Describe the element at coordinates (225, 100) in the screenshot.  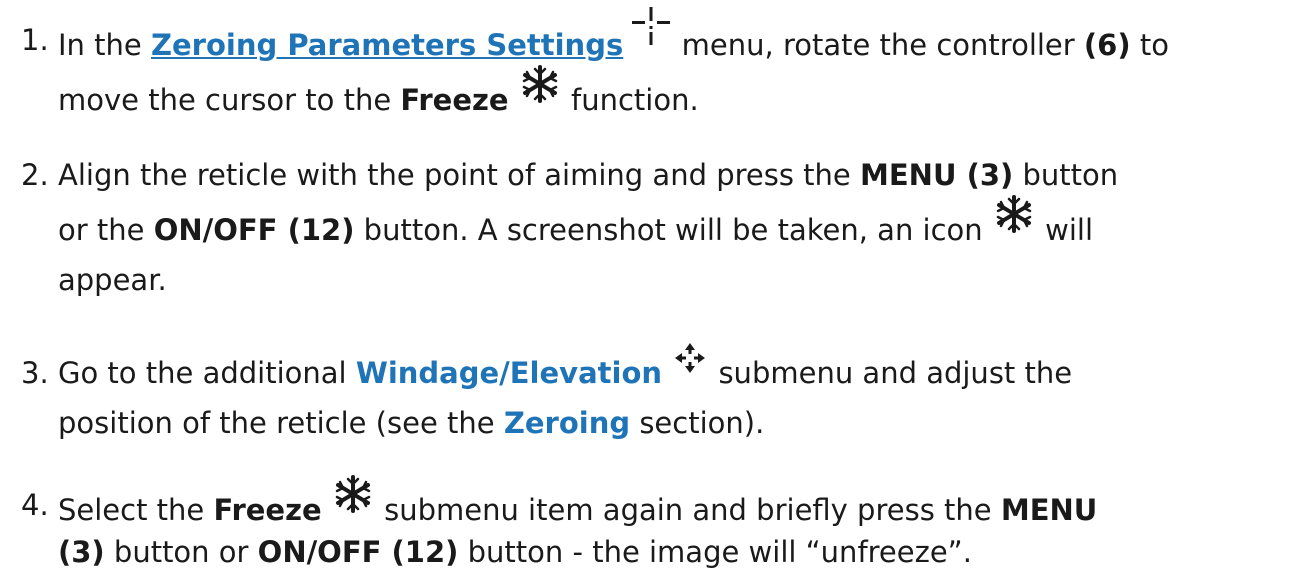
I see `text: move the cursor to the` at that location.